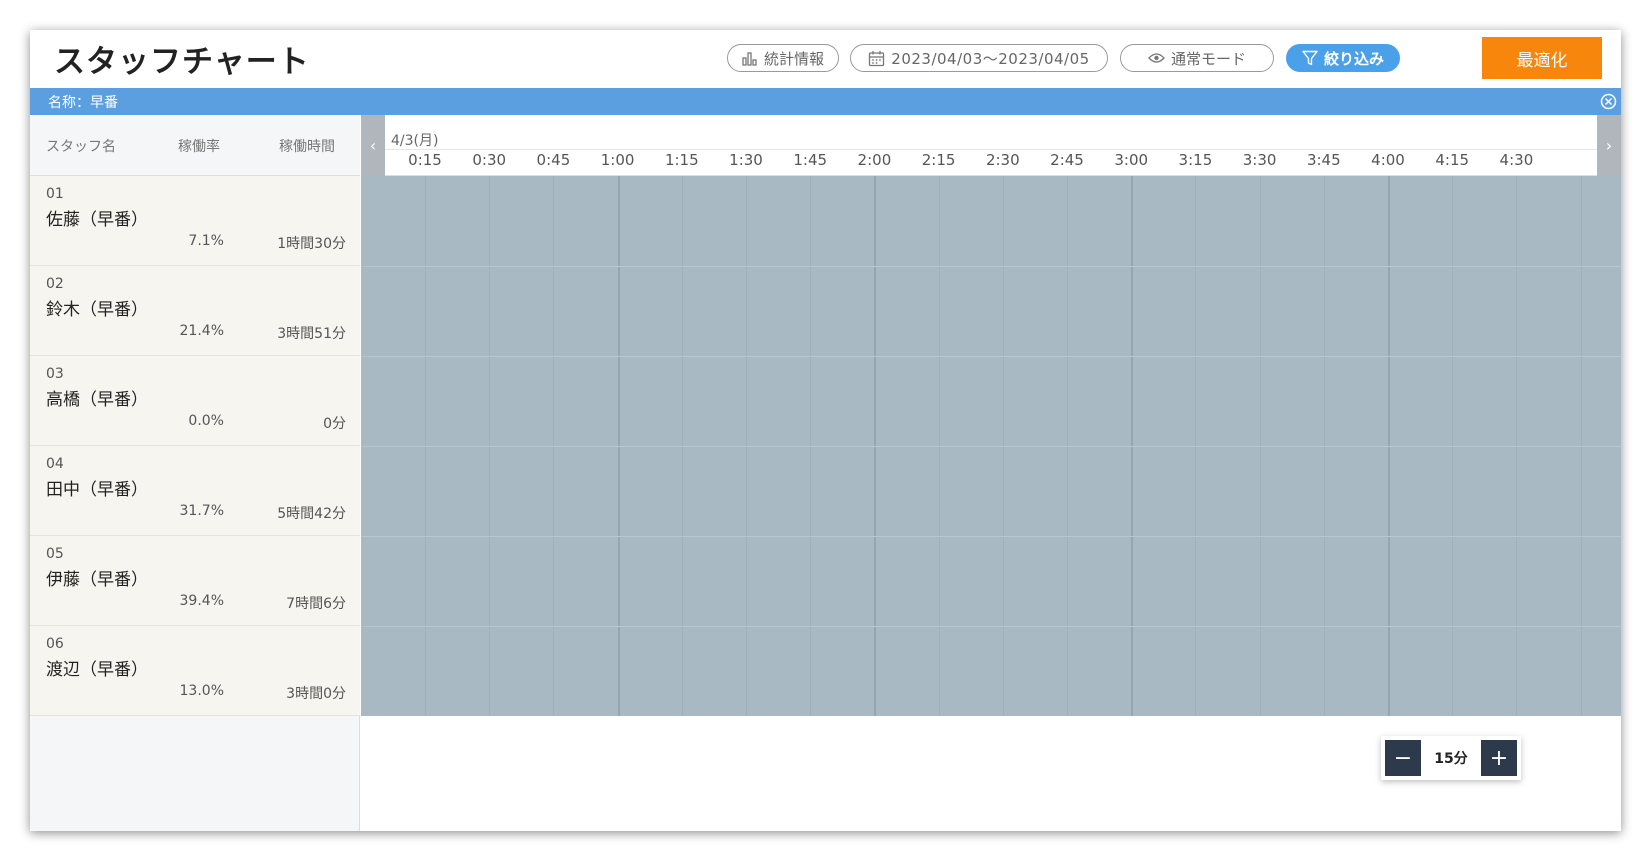 The width and height of the screenshot is (1651, 861). What do you see at coordinates (489, 160) in the screenshot?
I see `time-tick: 0:30` at bounding box center [489, 160].